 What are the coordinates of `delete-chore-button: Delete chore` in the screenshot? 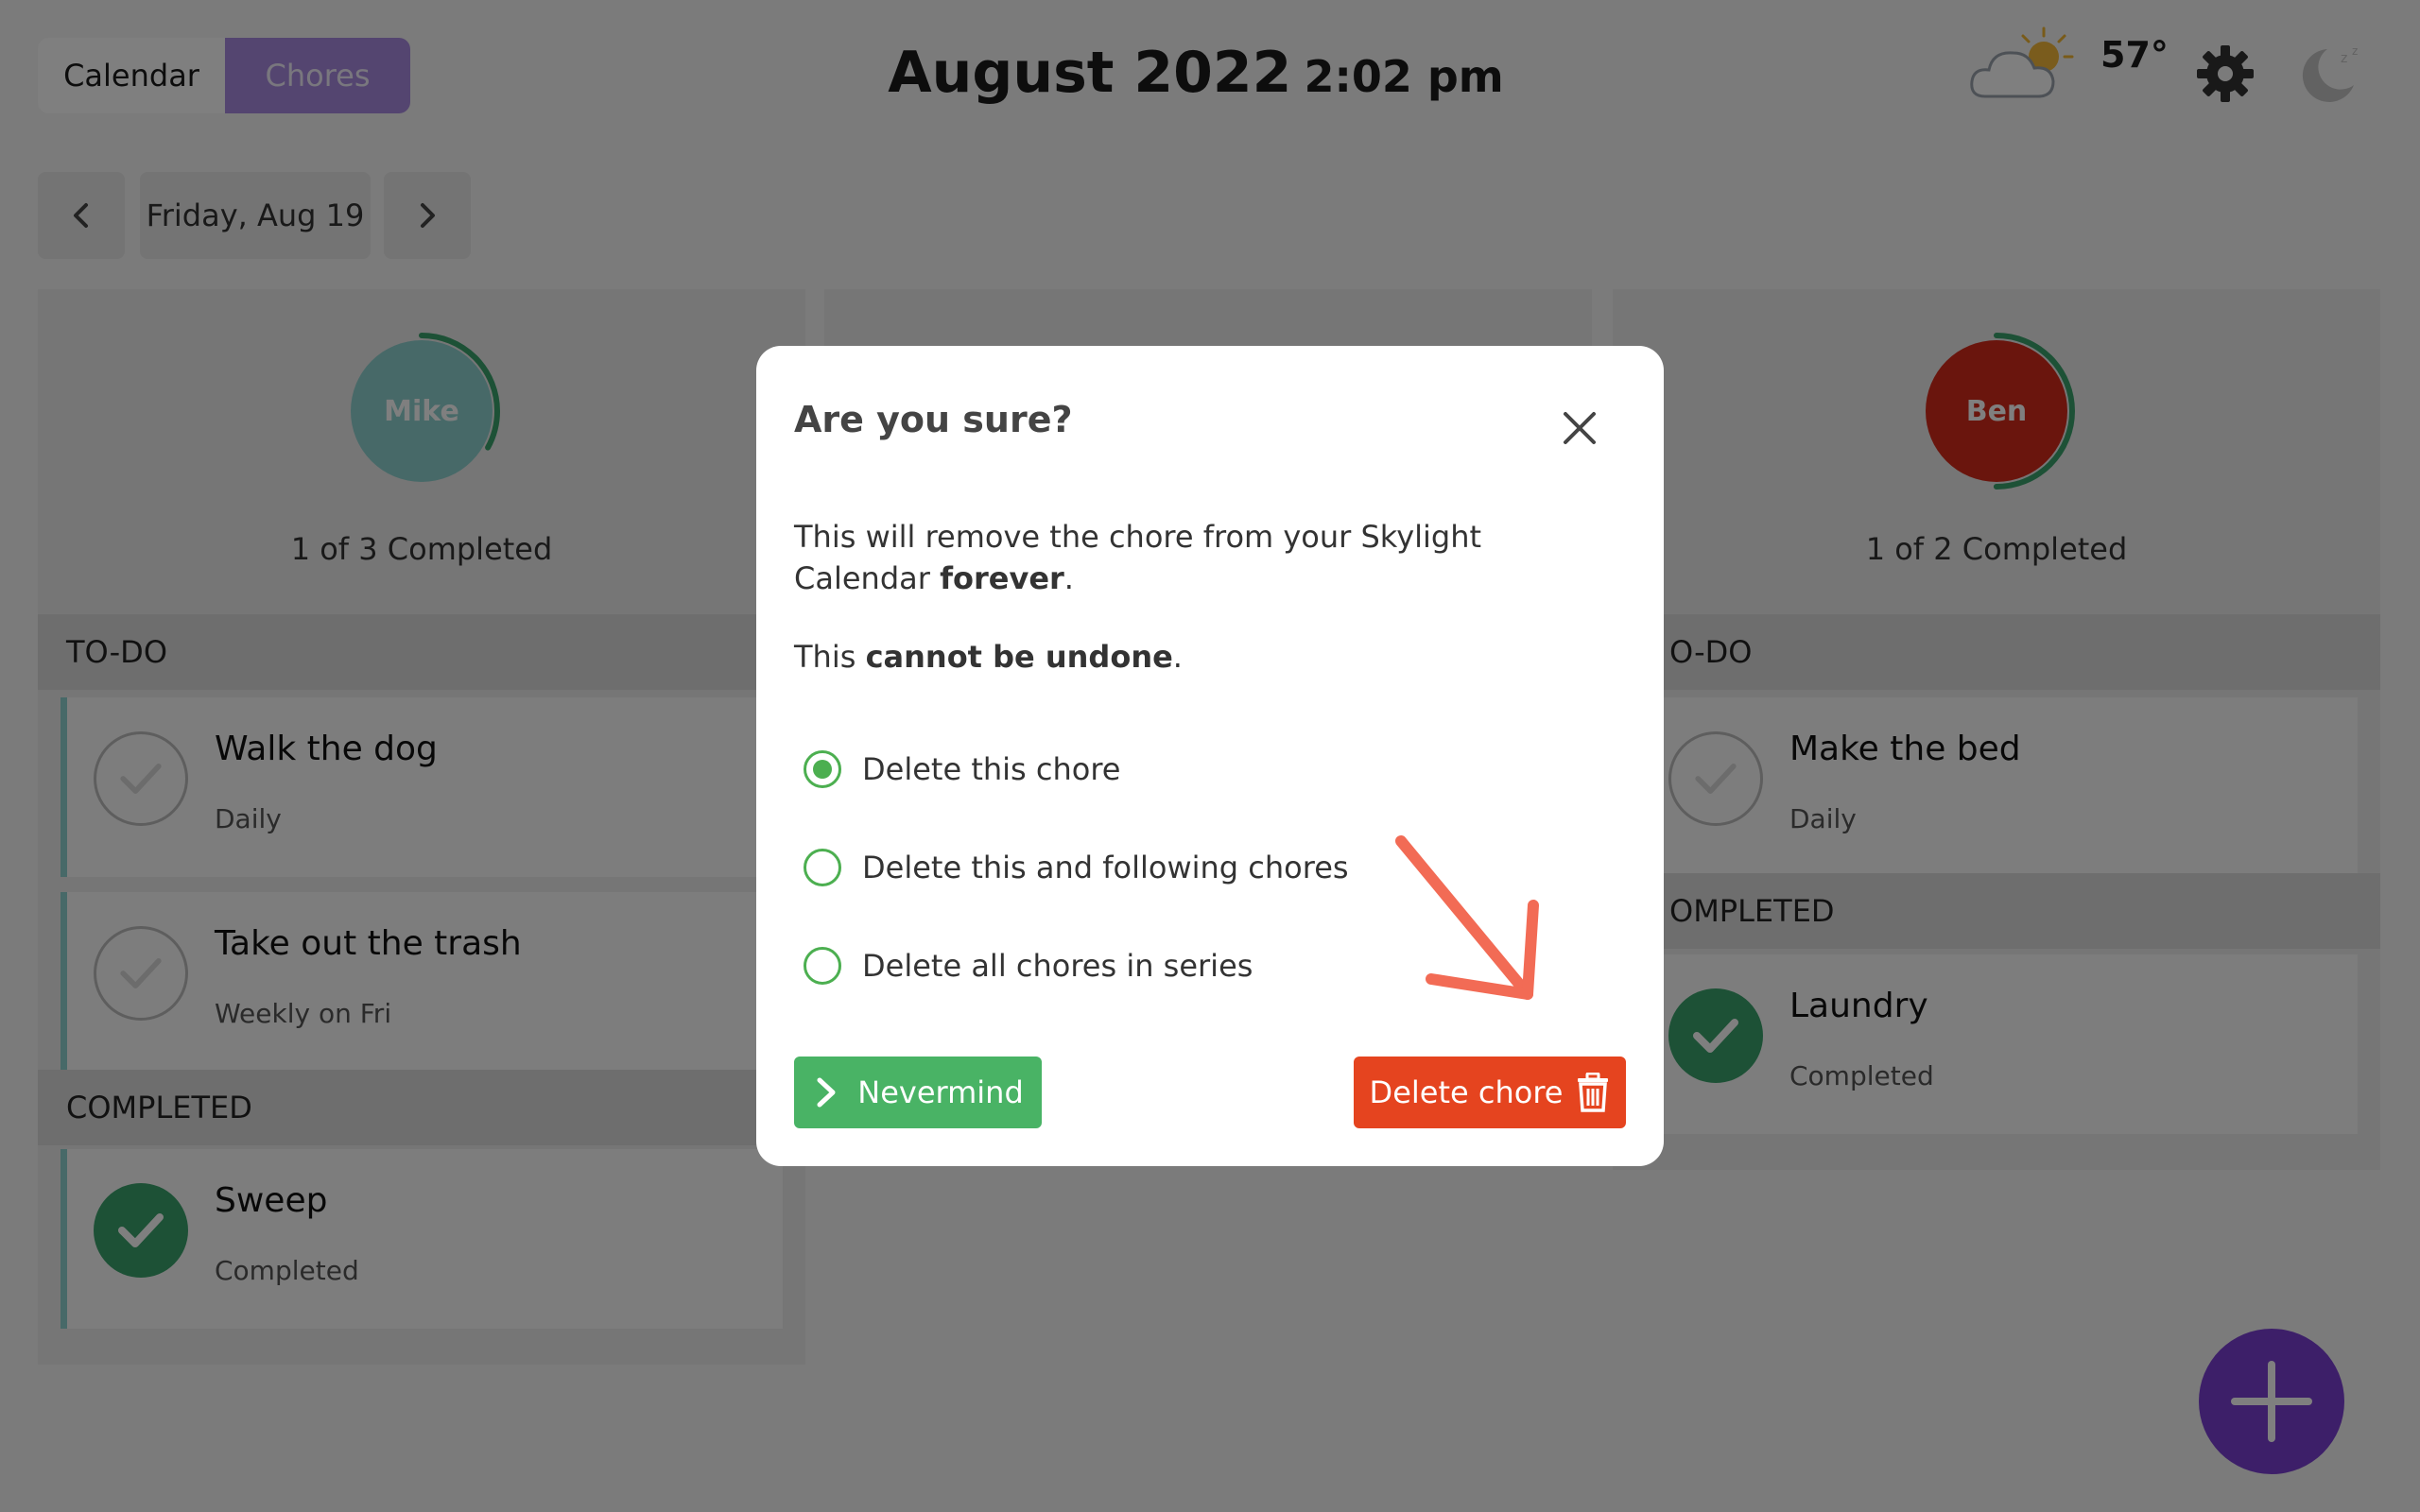 It's located at (1490, 1092).